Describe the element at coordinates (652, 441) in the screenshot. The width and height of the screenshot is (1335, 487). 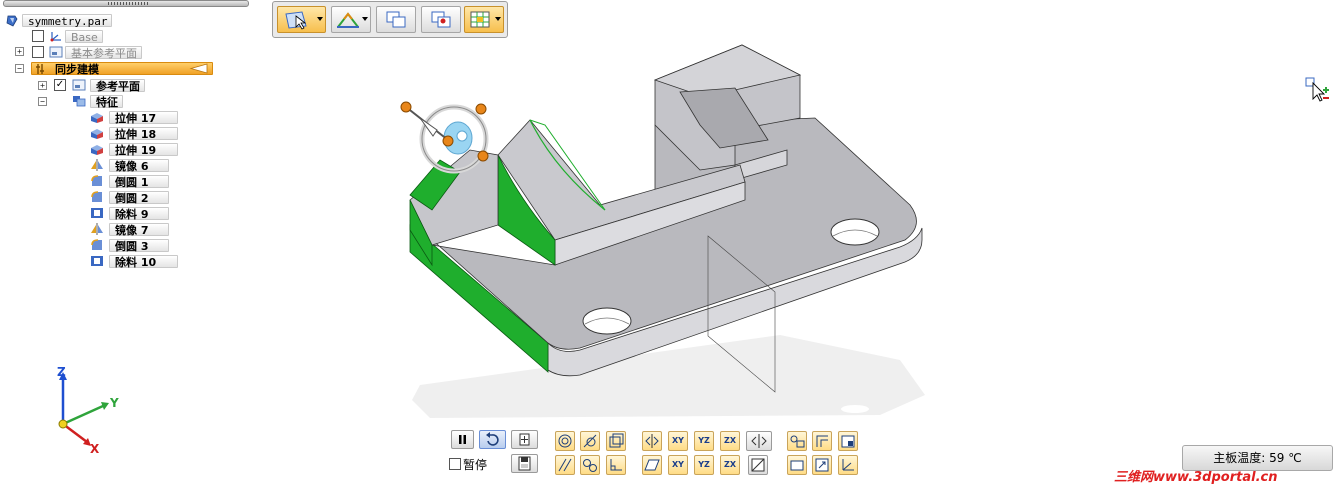
I see `symmetric-button` at that location.